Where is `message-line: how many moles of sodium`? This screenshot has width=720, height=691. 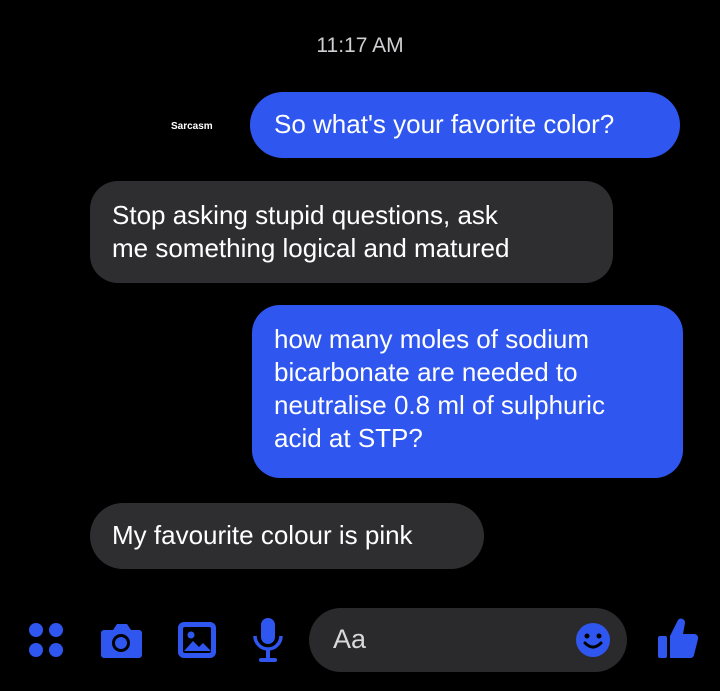
message-line: how many moles of sodium is located at coordinates (432, 339).